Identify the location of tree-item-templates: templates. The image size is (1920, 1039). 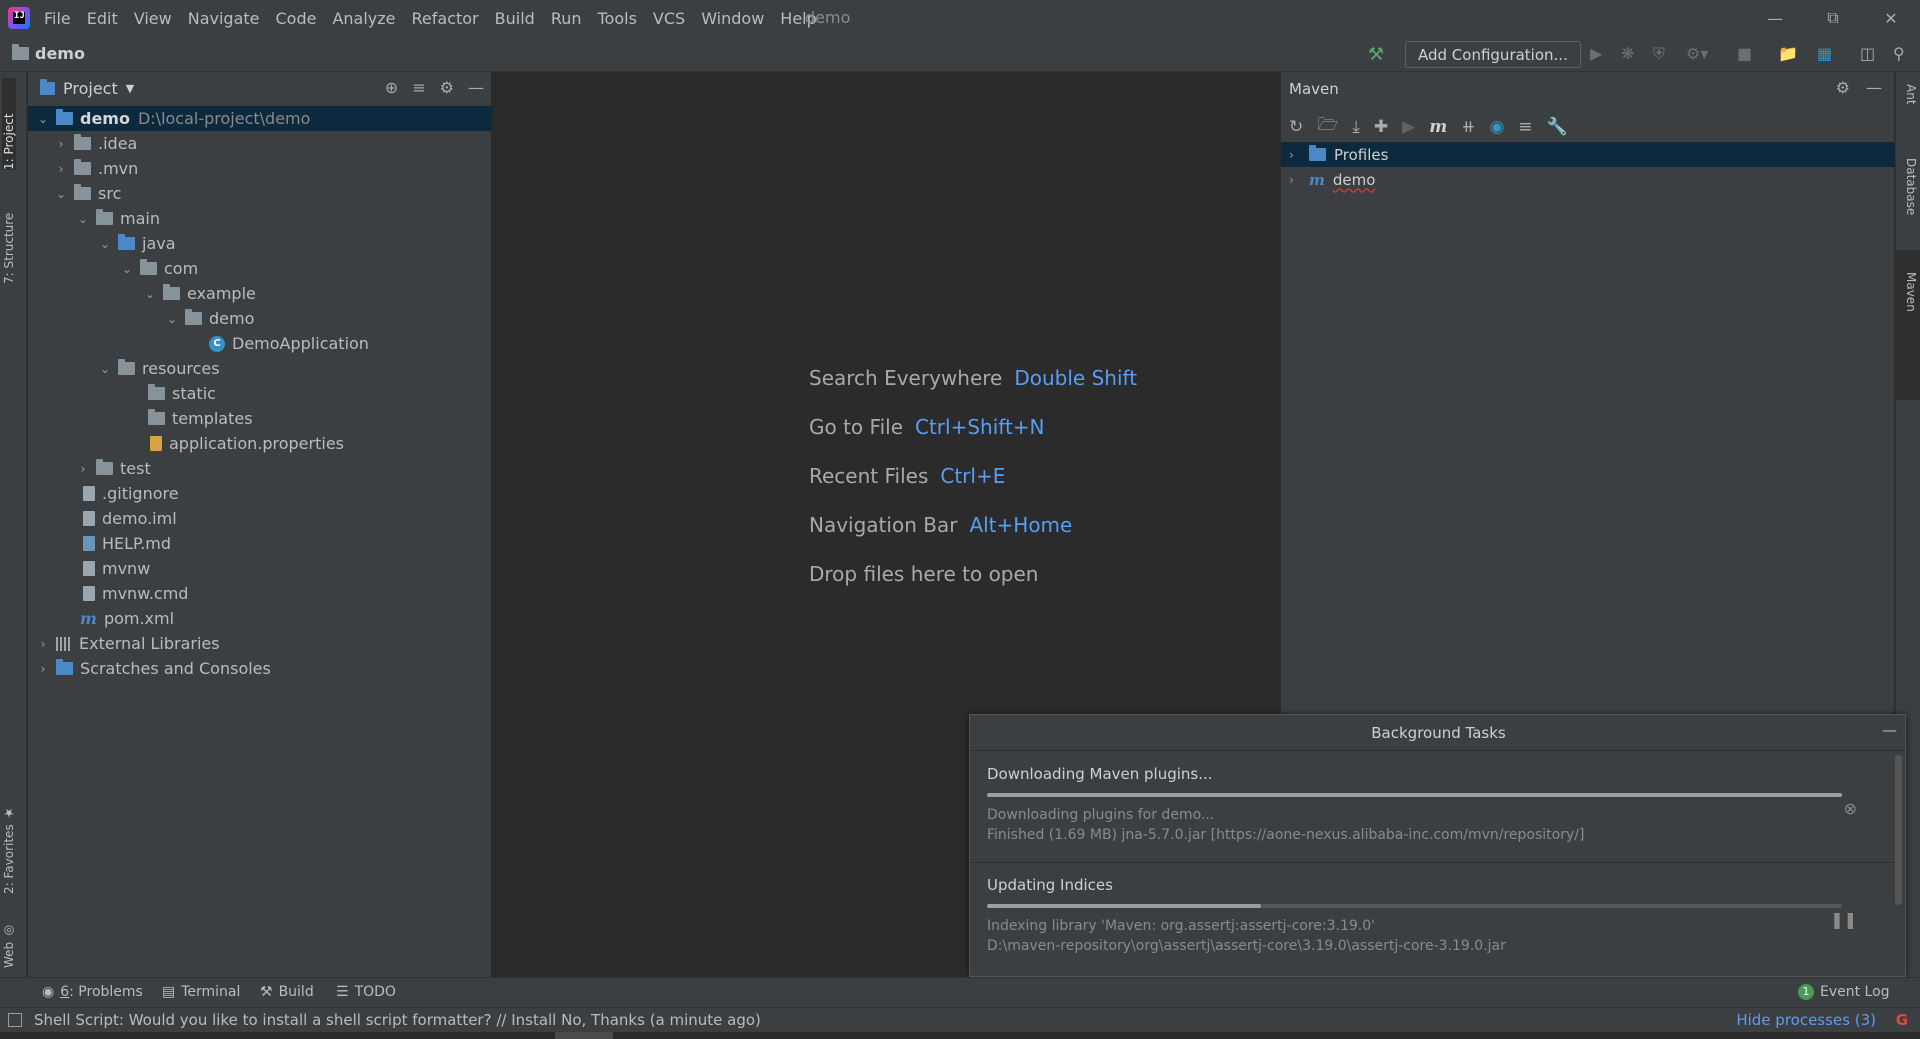
(260, 418).